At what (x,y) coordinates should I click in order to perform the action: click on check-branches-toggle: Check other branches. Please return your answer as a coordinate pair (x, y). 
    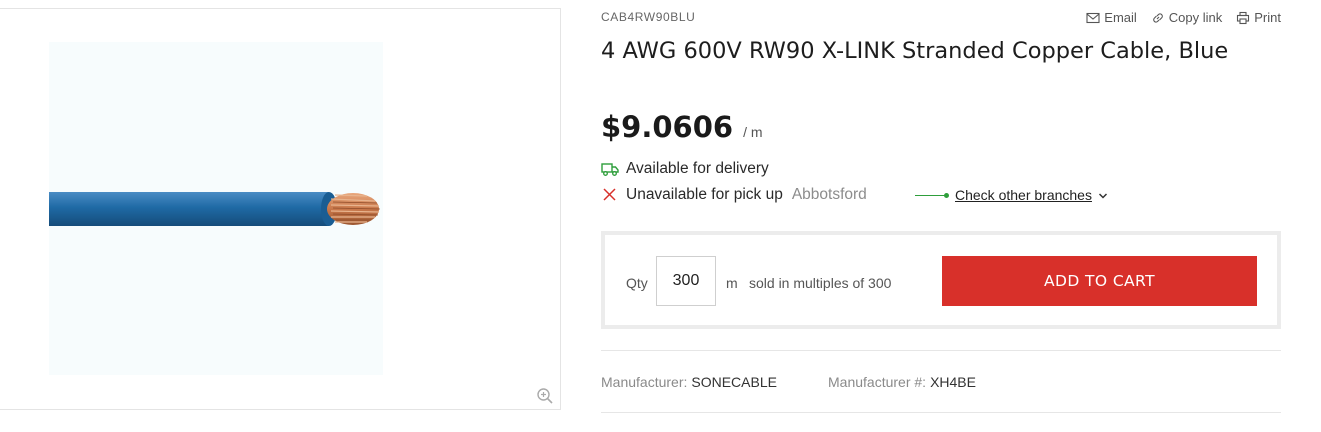
    Looking at the image, I should click on (1011, 195).